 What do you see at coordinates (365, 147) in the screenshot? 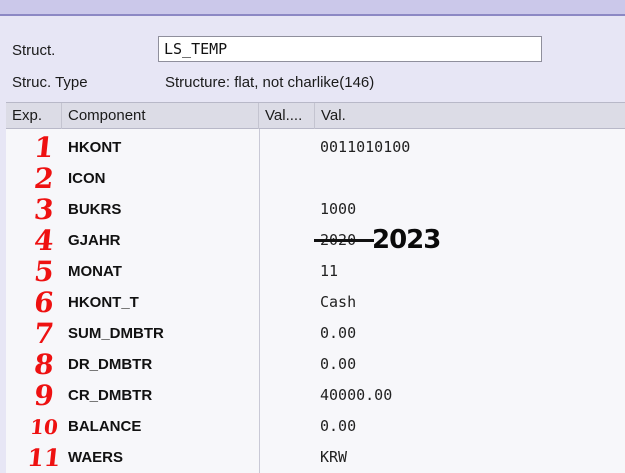
I see `component-value: 0011010100` at bounding box center [365, 147].